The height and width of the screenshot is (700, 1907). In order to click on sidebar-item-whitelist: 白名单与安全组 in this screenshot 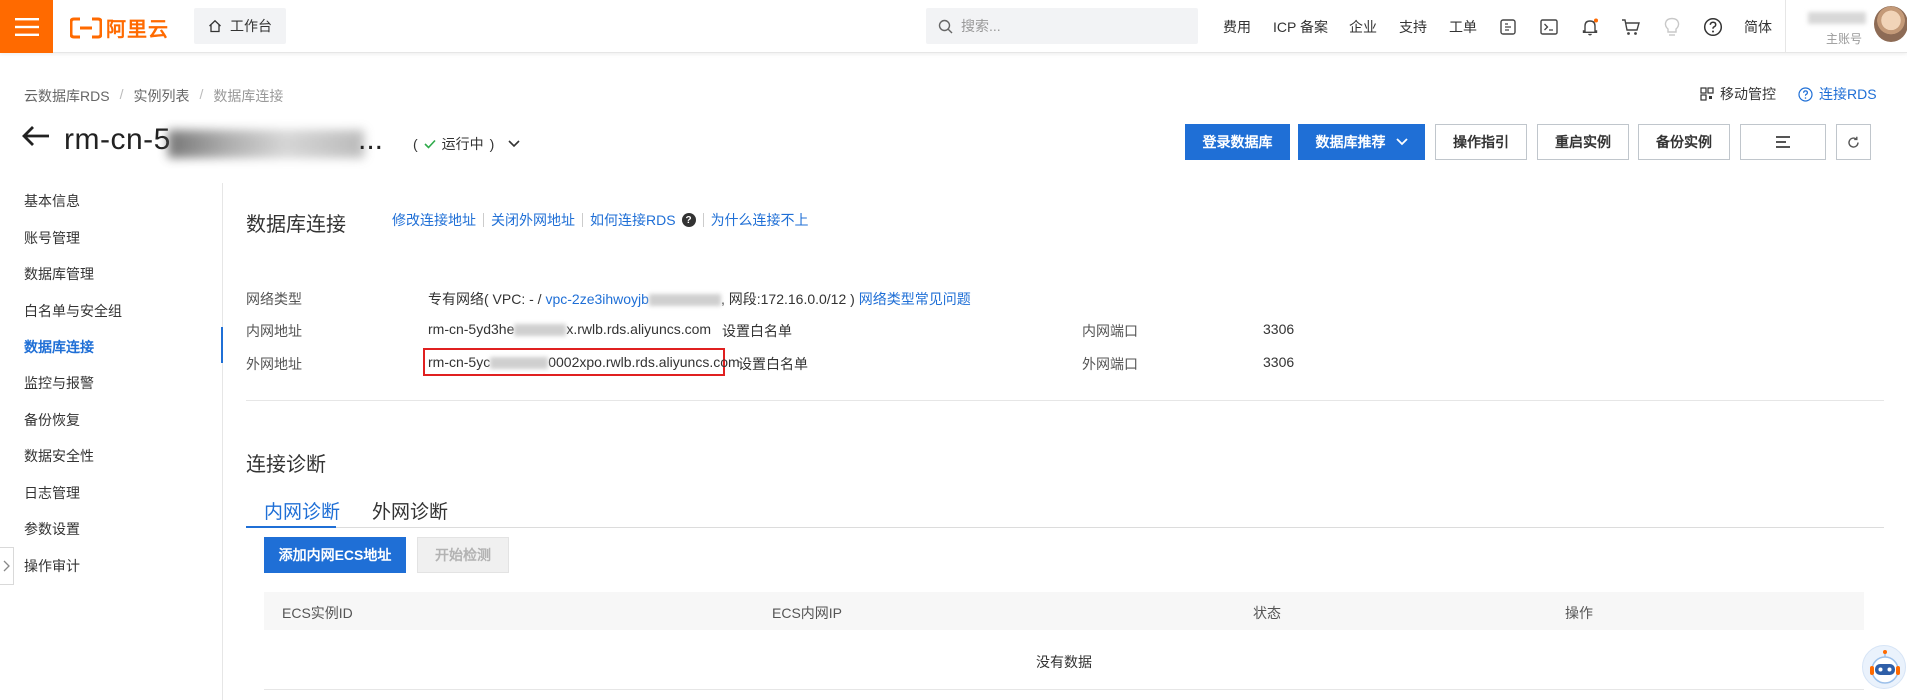, I will do `click(73, 311)`.